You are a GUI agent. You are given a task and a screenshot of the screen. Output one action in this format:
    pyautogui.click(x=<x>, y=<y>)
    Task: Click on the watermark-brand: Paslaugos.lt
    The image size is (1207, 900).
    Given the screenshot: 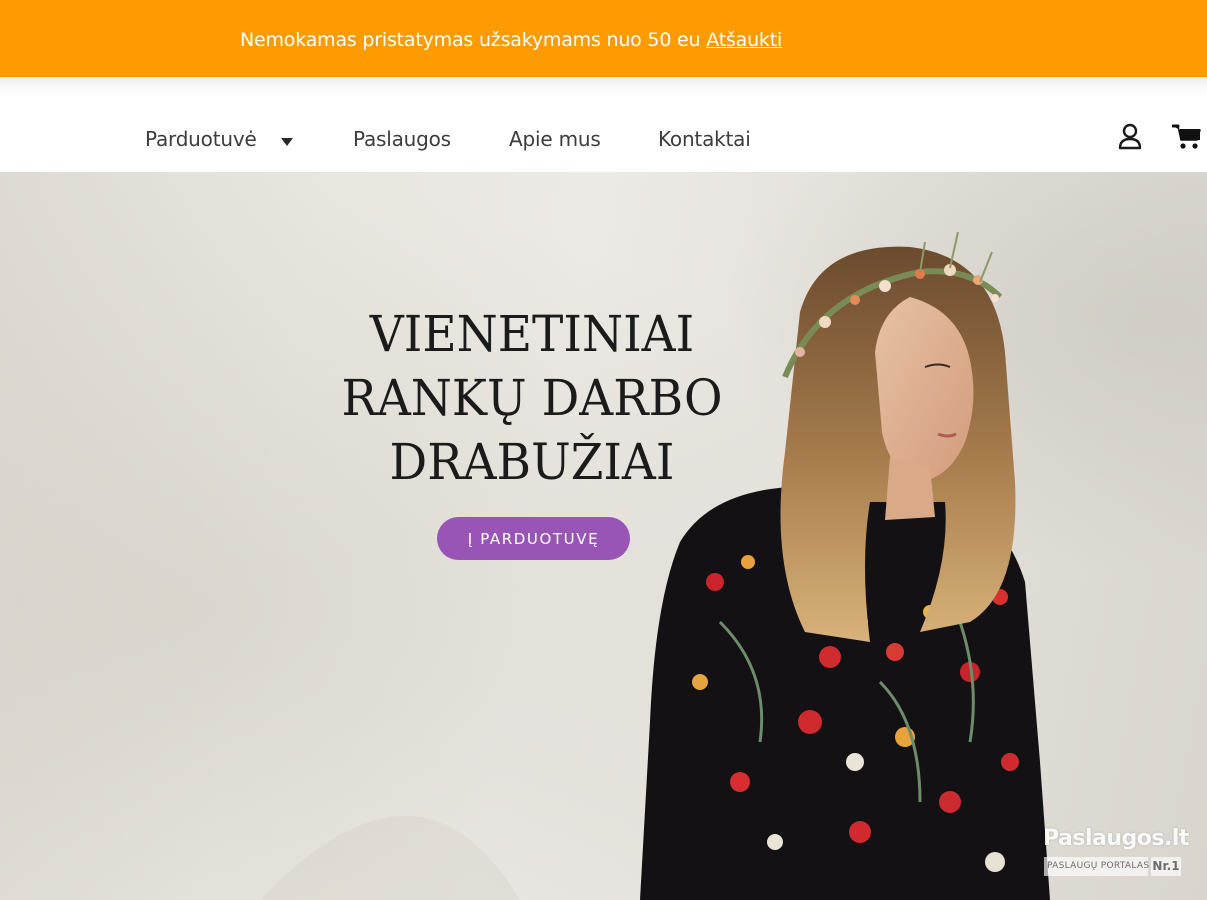 What is the action you would take?
    pyautogui.click(x=1116, y=838)
    